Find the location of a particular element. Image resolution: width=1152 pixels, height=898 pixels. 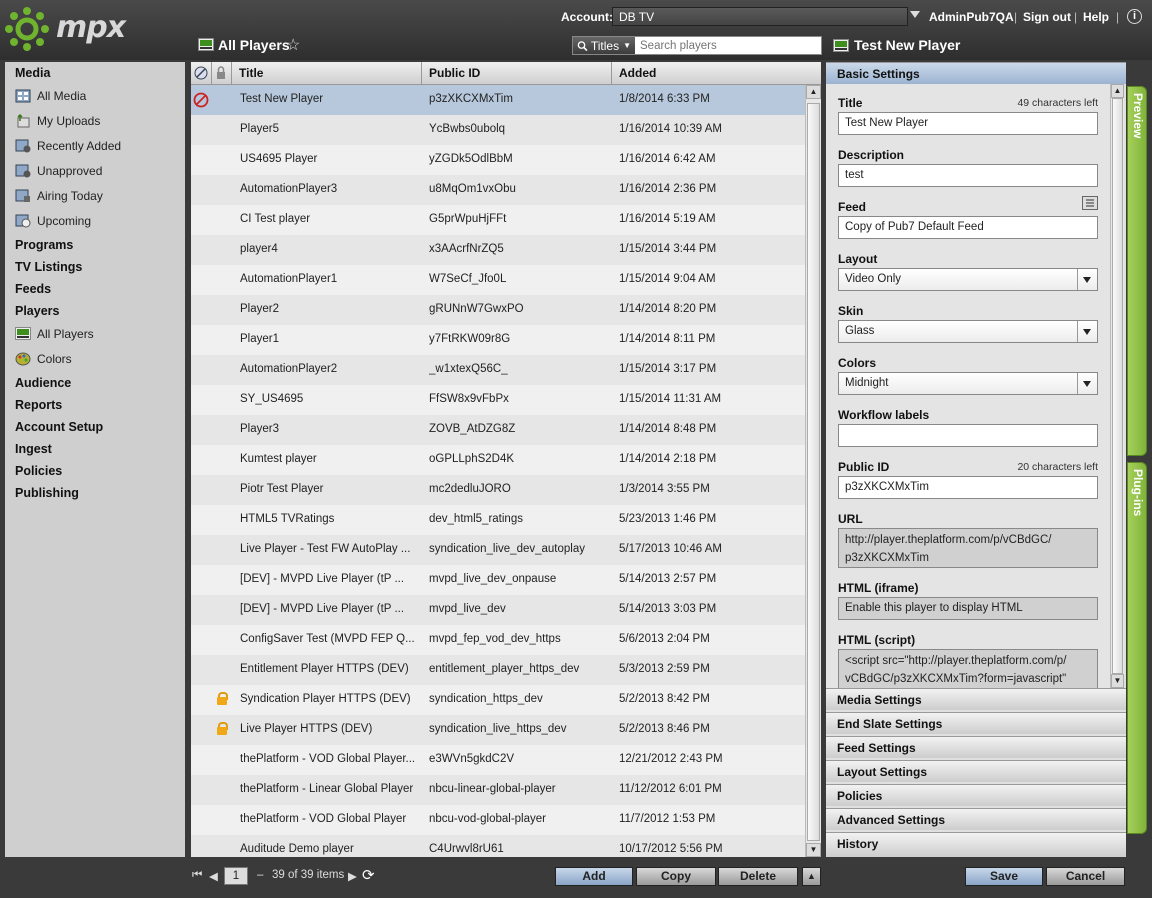

info-icon: i is located at coordinates (1134, 16).